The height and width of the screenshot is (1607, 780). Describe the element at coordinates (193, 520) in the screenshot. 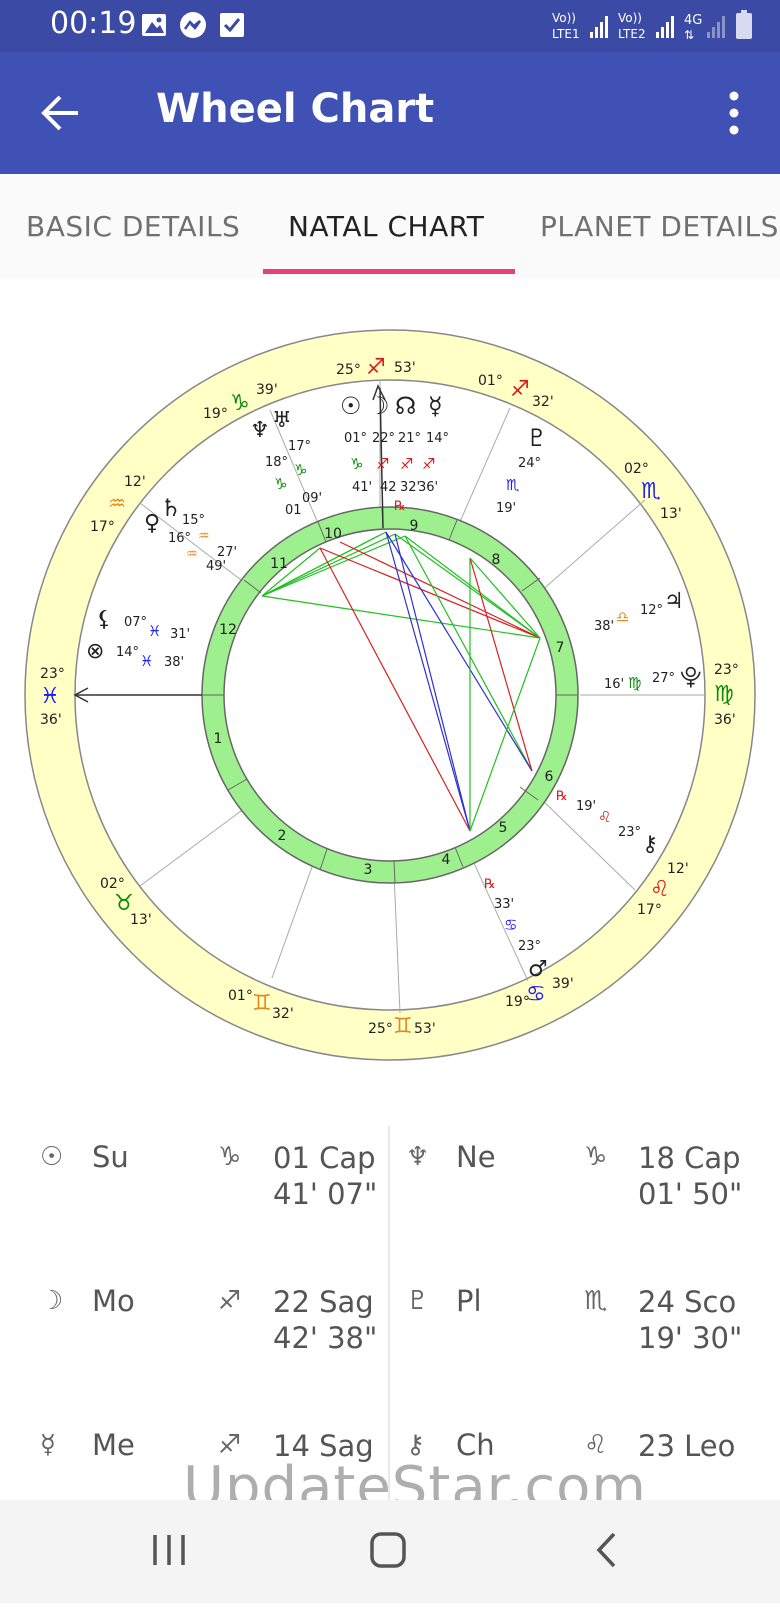

I see `svg-text: 15°` at that location.